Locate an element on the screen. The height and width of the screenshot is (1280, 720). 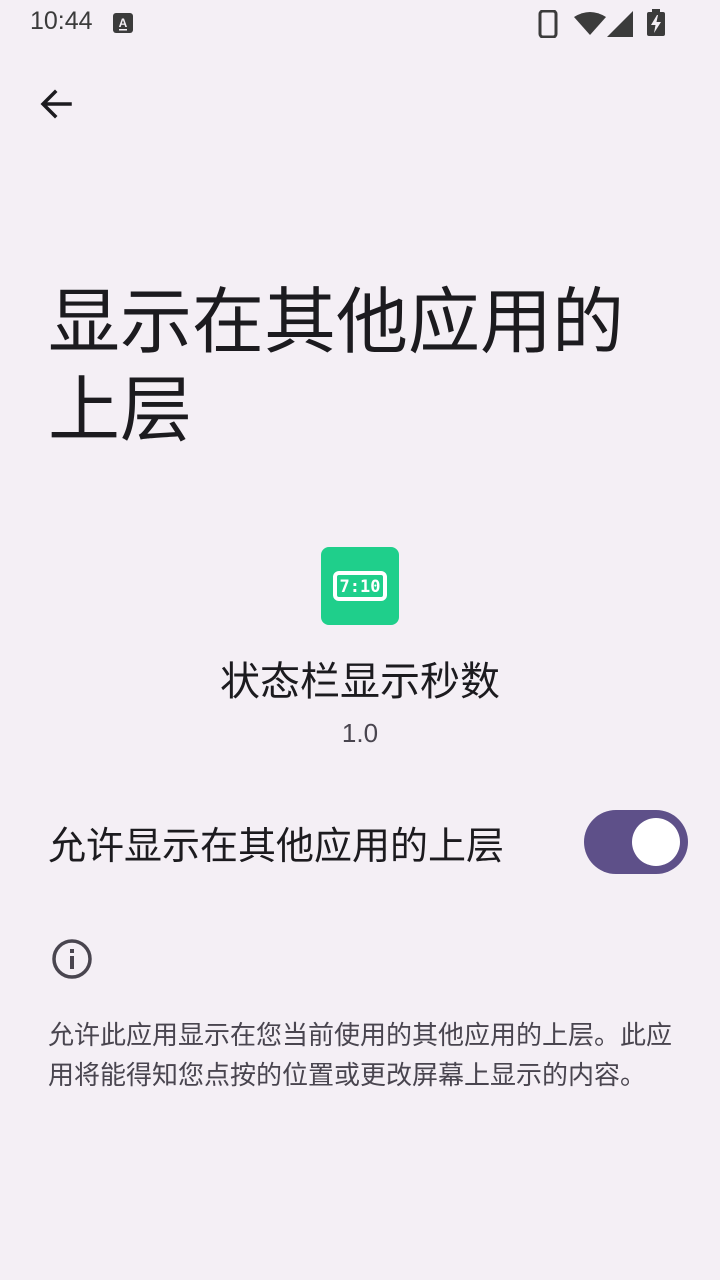
clock-icon: 7:10 is located at coordinates (360, 586).